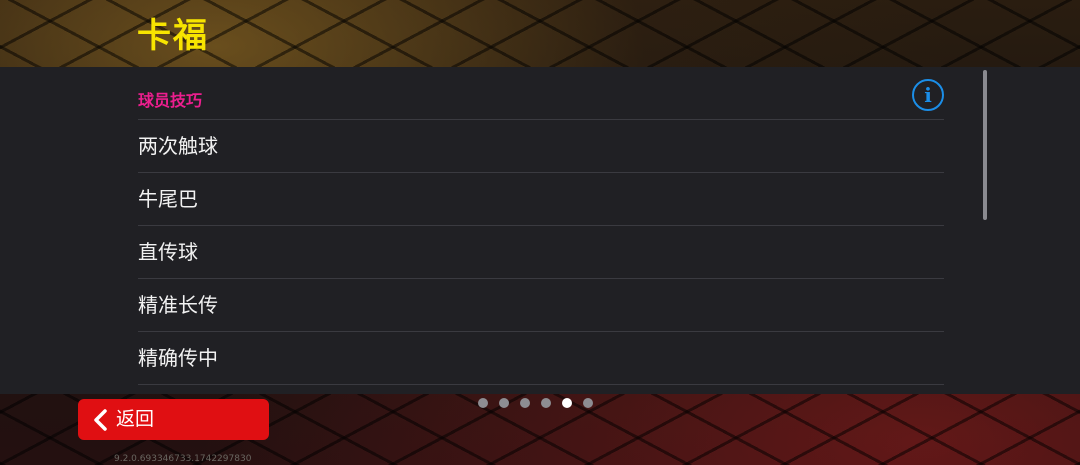  Describe the element at coordinates (985, 145) in the screenshot. I see `scrollbar` at that location.